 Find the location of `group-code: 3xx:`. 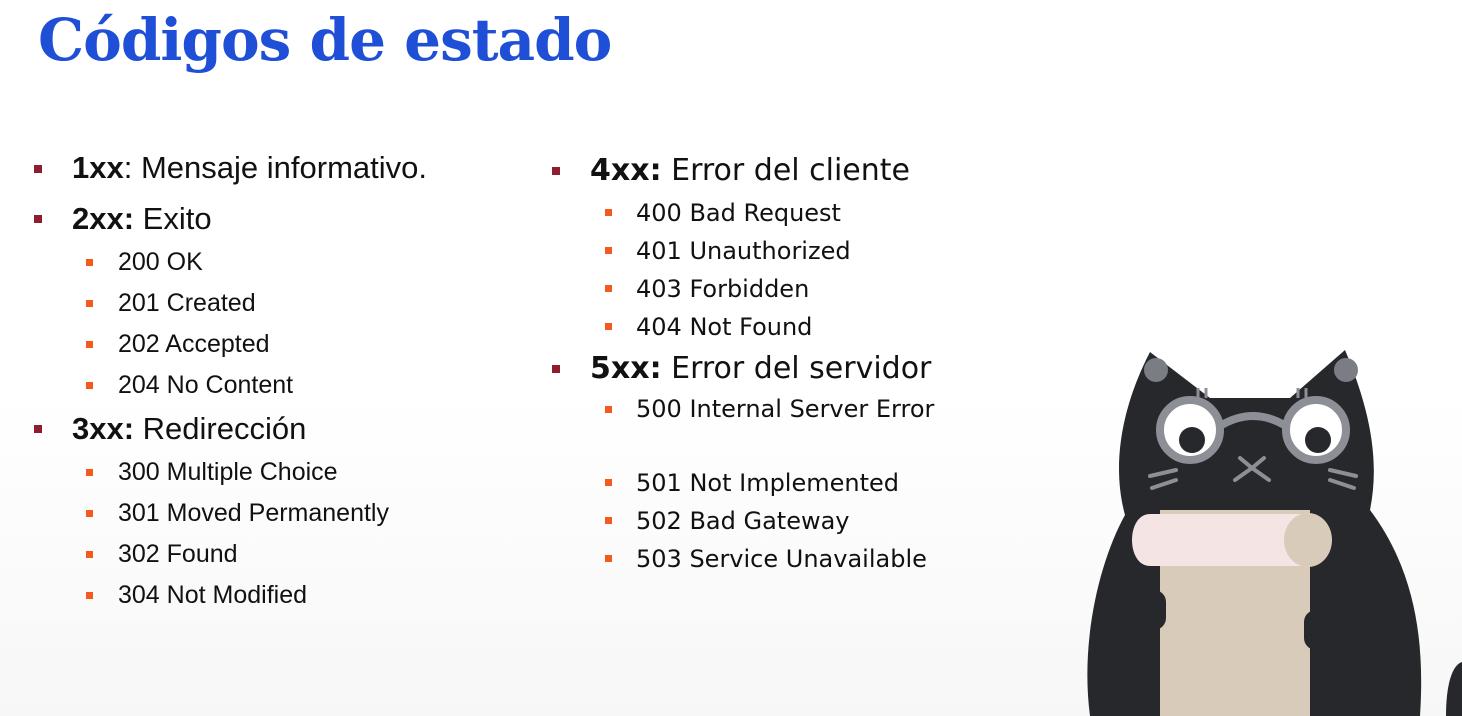

group-code: 3xx: is located at coordinates (103, 428).